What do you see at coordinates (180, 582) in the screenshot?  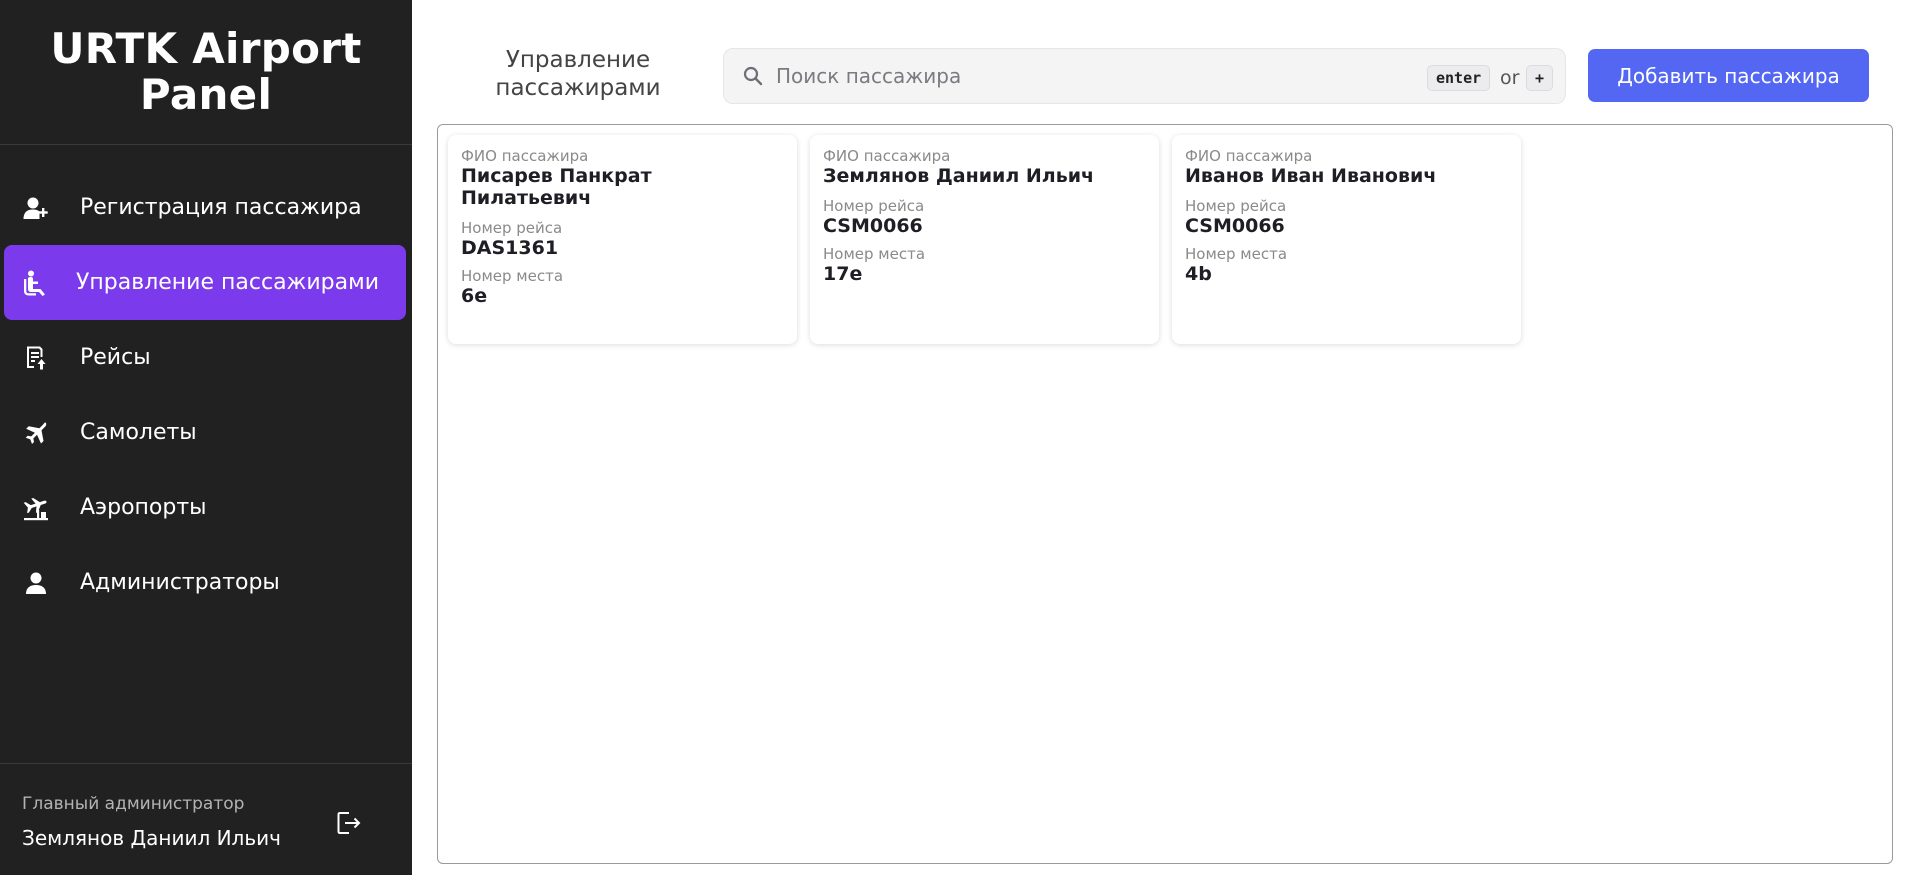 I see `sidebar-item-label: Администраторы` at bounding box center [180, 582].